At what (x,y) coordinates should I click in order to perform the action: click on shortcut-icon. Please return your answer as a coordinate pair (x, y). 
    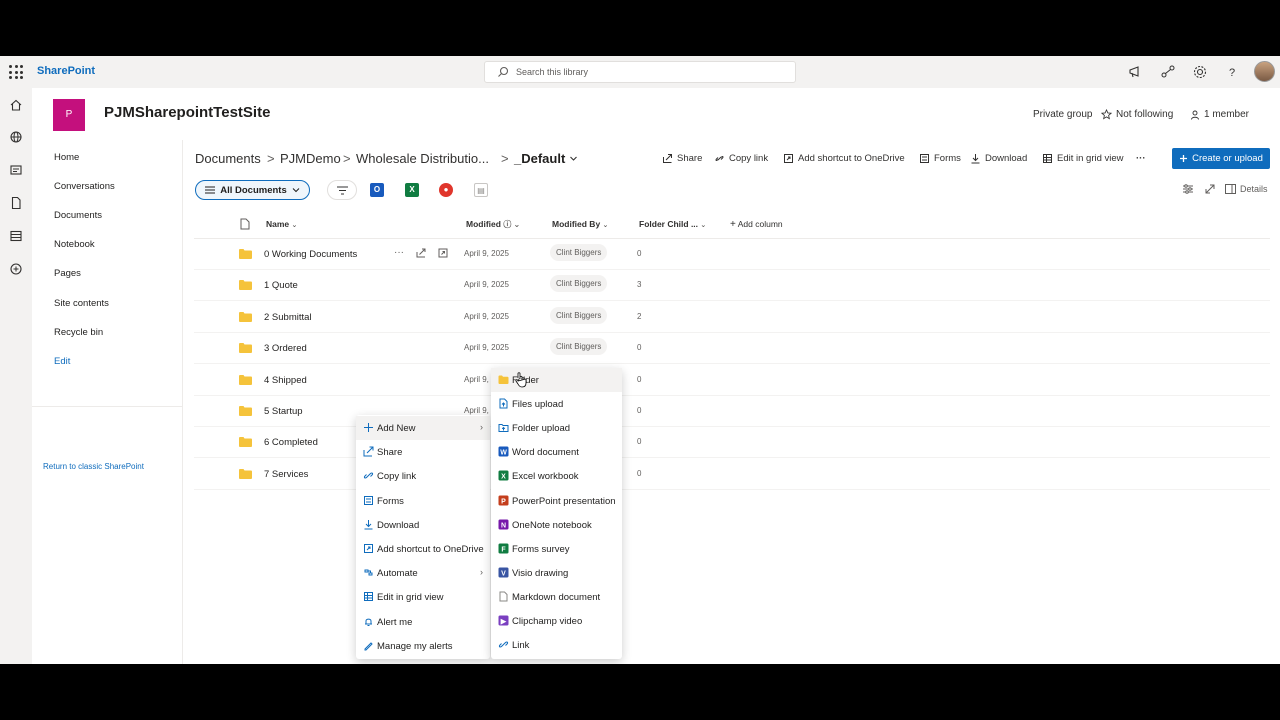
    Looking at the image, I should click on (443, 253).